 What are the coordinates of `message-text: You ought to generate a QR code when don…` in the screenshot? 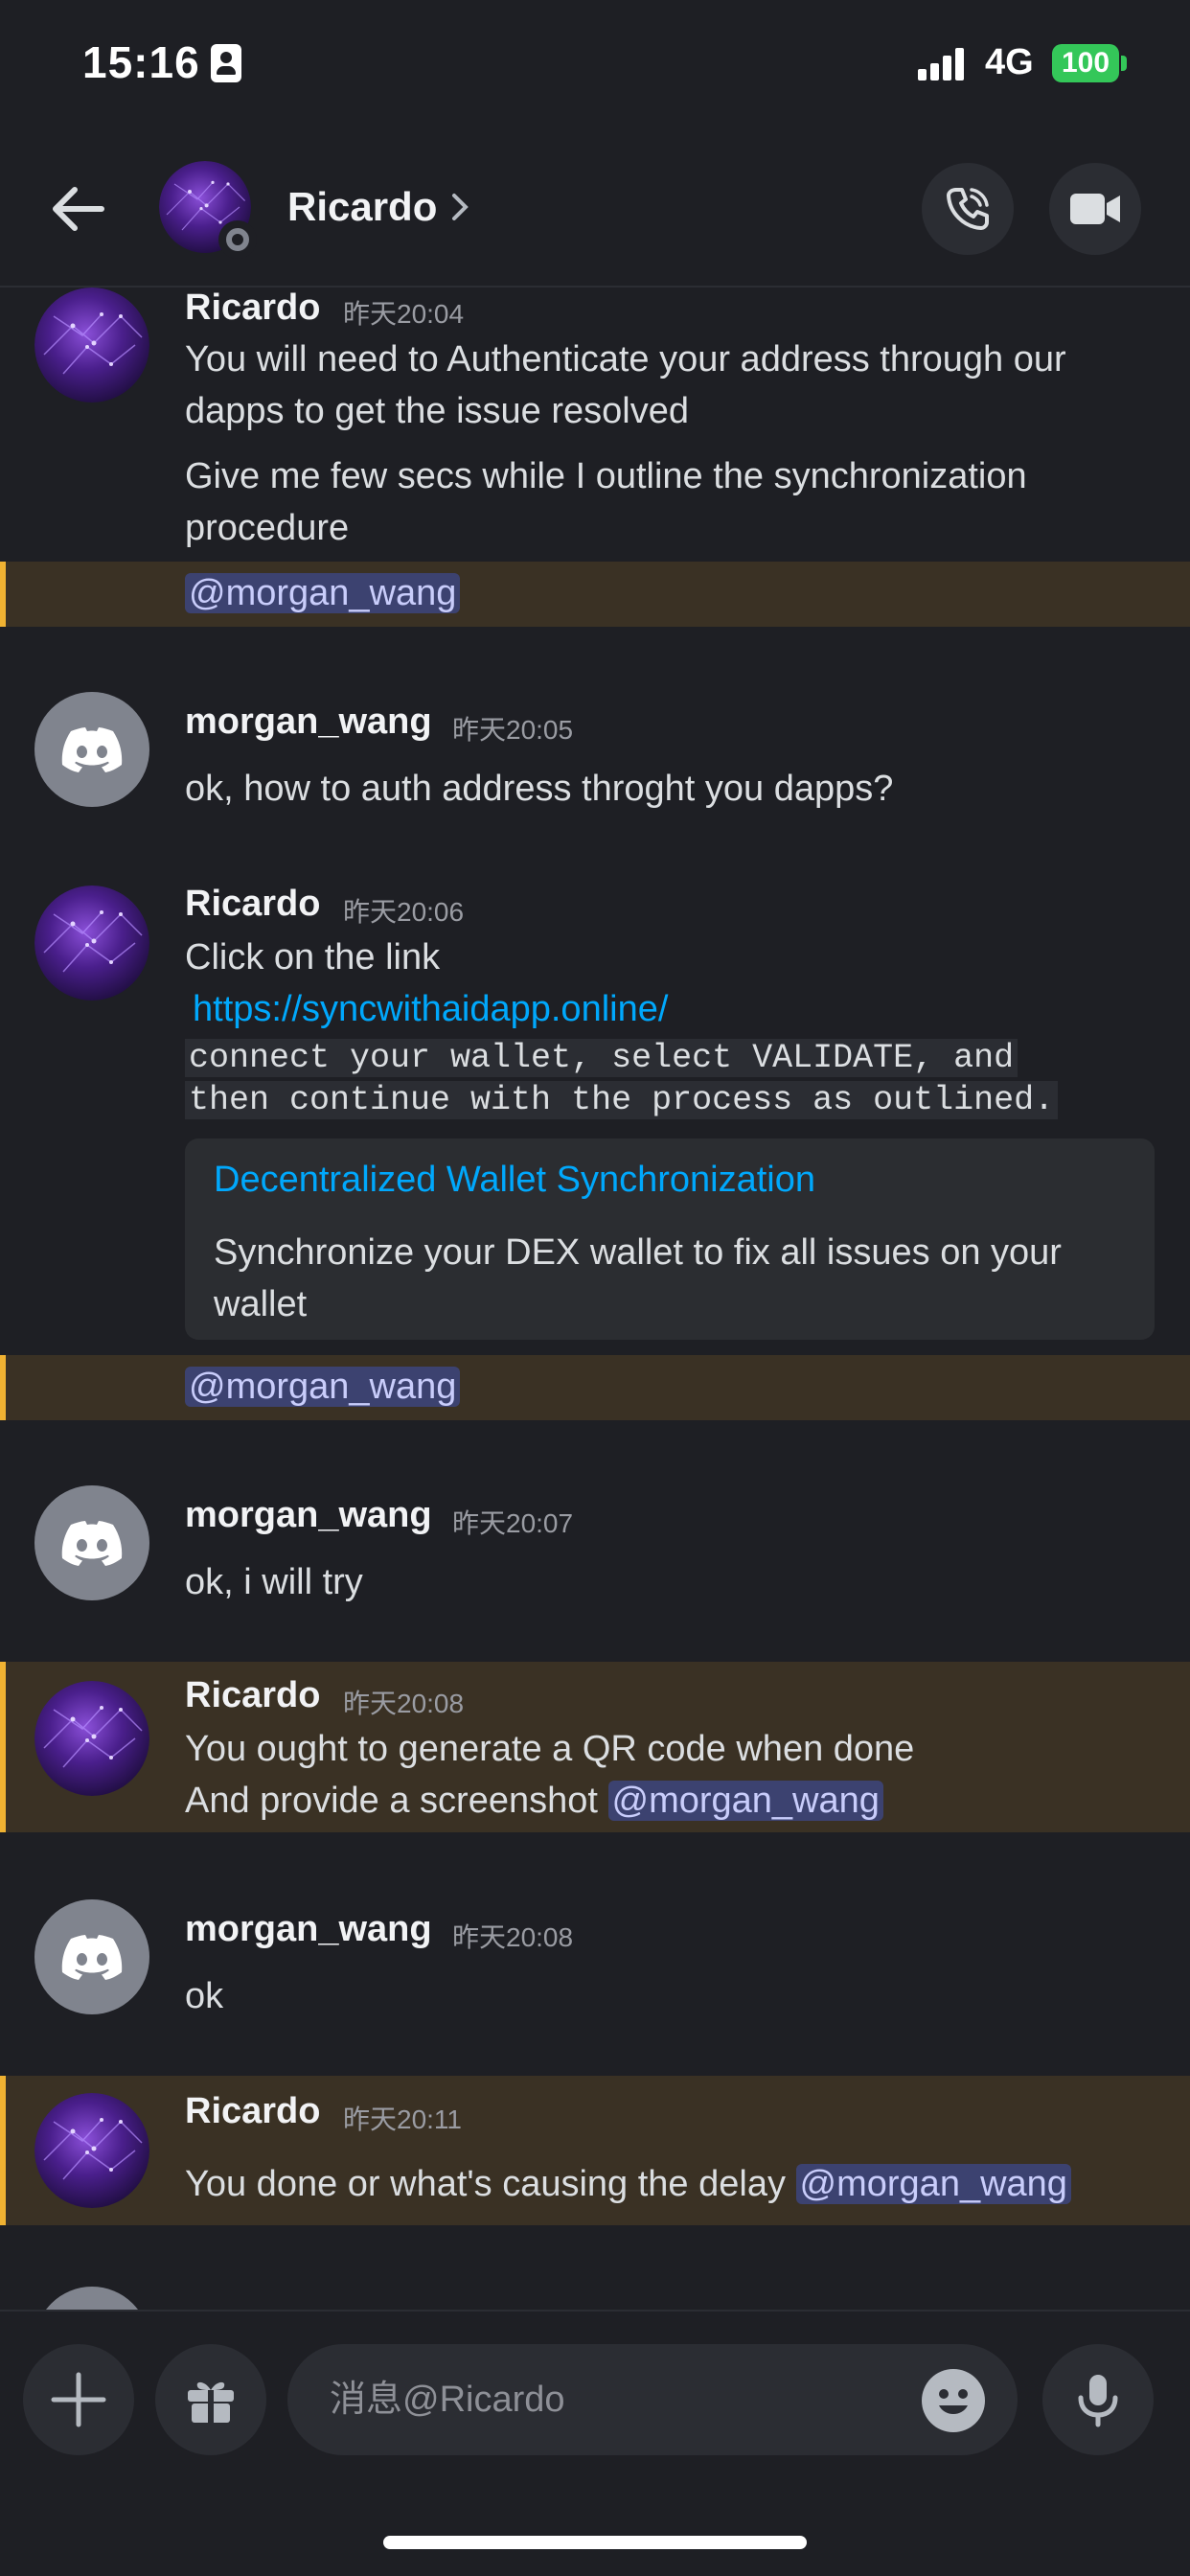 It's located at (550, 1749).